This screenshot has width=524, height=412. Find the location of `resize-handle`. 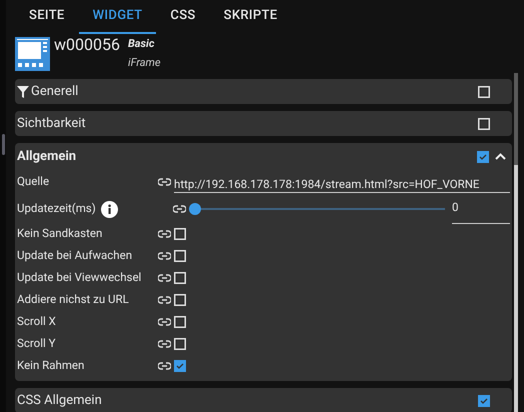

resize-handle is located at coordinates (3, 144).